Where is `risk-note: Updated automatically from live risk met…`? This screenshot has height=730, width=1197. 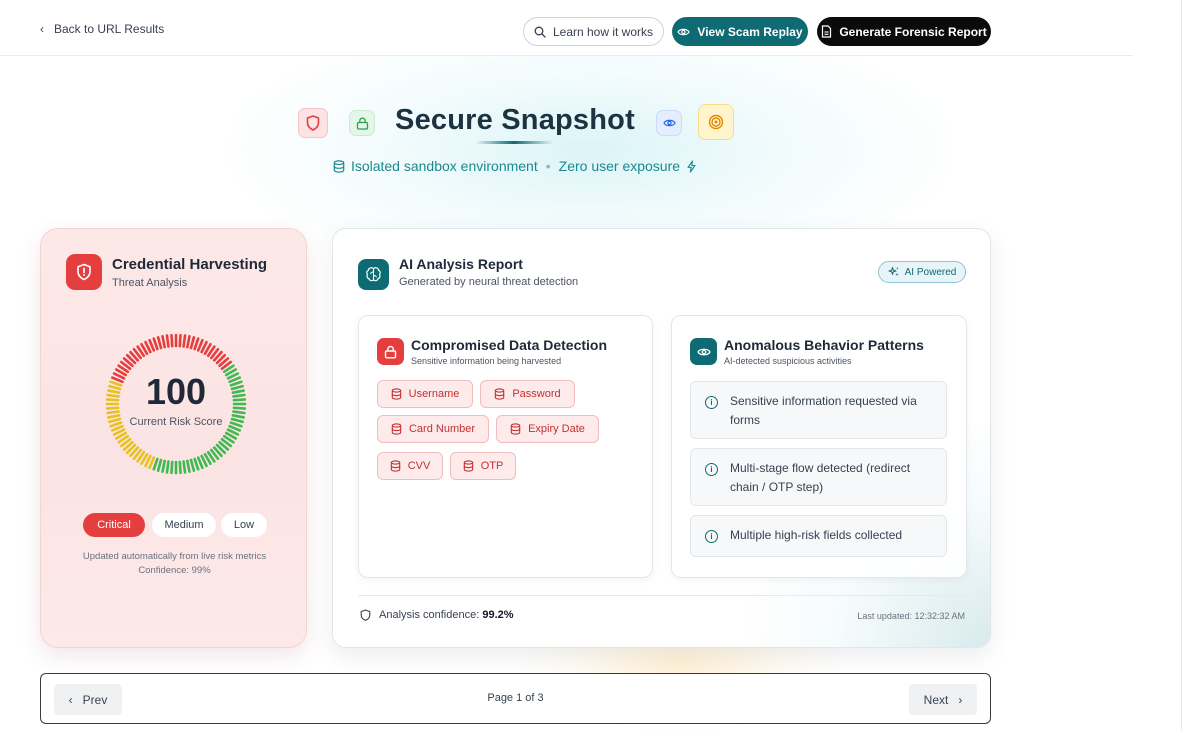 risk-note: Updated automatically from live risk met… is located at coordinates (174, 564).